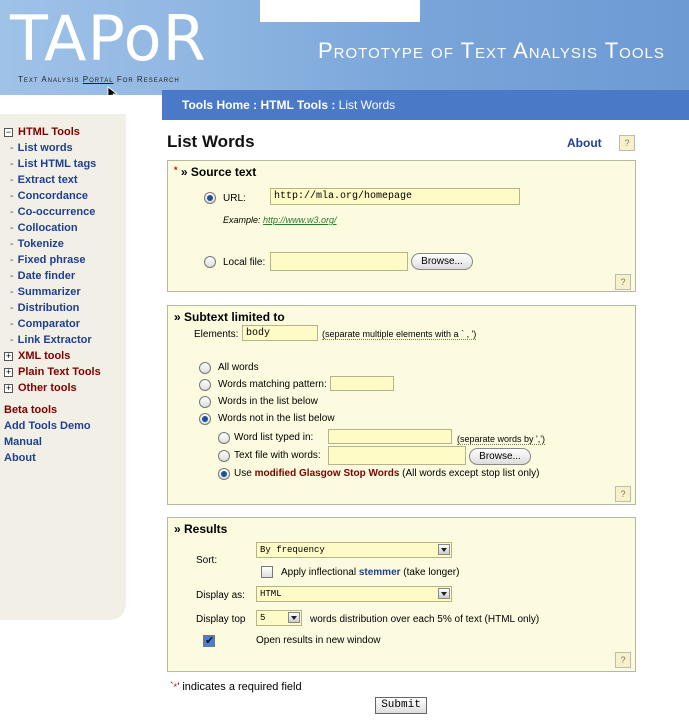 The width and height of the screenshot is (689, 720). What do you see at coordinates (294, 105) in the screenshot?
I see `breadcrumb-html-tools: HTML Tools` at bounding box center [294, 105].